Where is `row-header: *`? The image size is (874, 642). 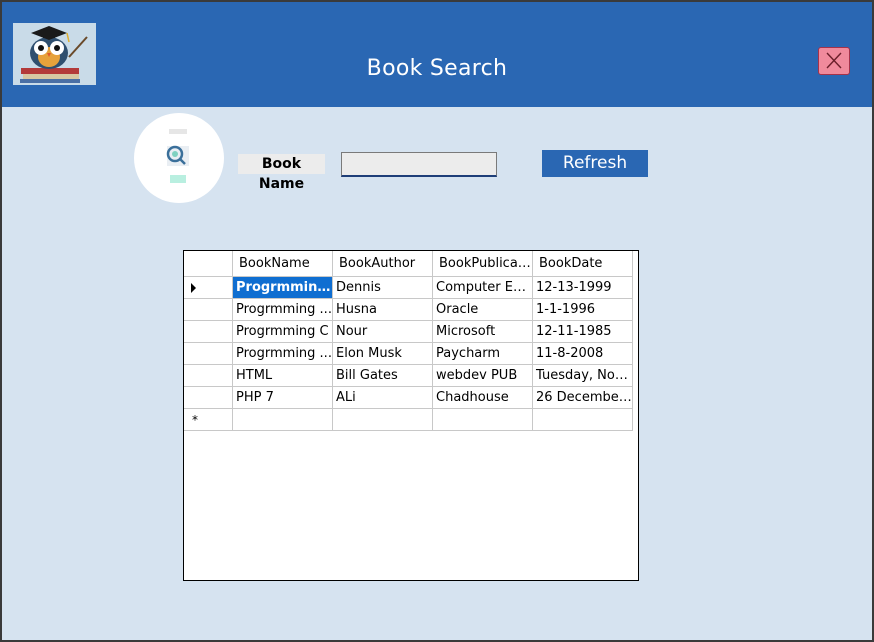 row-header: * is located at coordinates (208, 420).